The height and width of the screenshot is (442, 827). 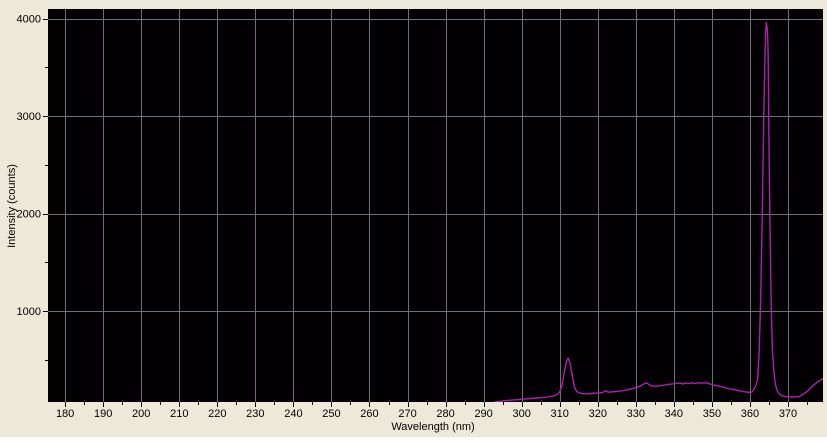 What do you see at coordinates (598, 414) in the screenshot?
I see `x-tick-label: 320` at bounding box center [598, 414].